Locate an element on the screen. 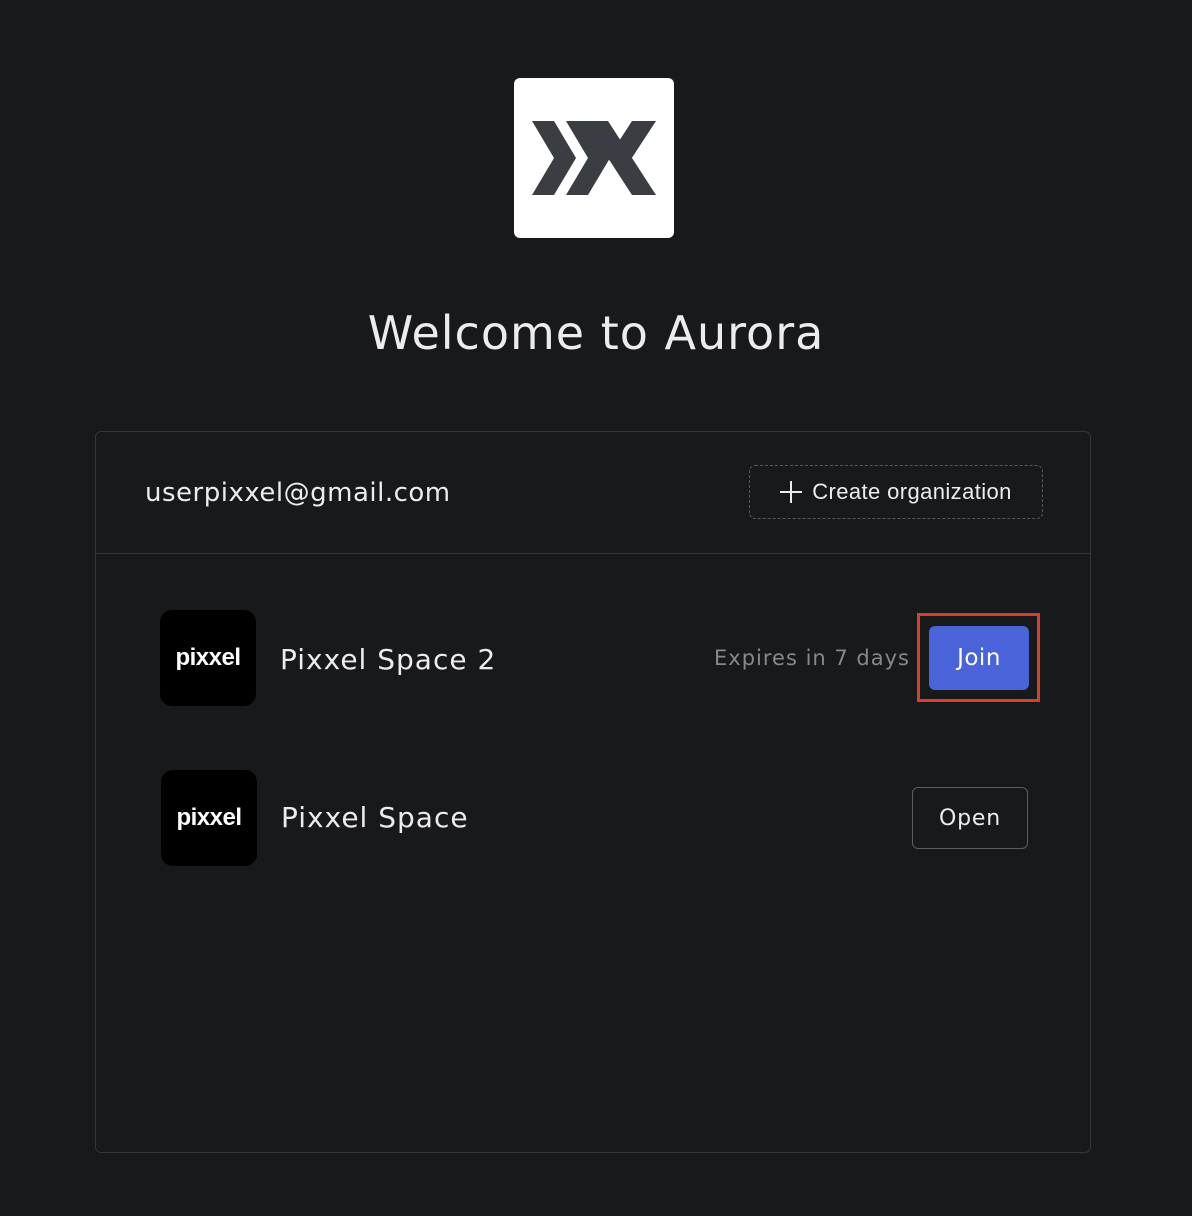 This screenshot has height=1216, width=1192. card-header: userpixxel@gmail.com Create organization is located at coordinates (593, 493).